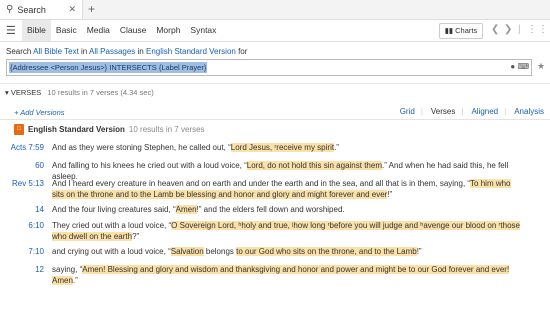  I want to click on search-icon: ⚲, so click(10, 9).